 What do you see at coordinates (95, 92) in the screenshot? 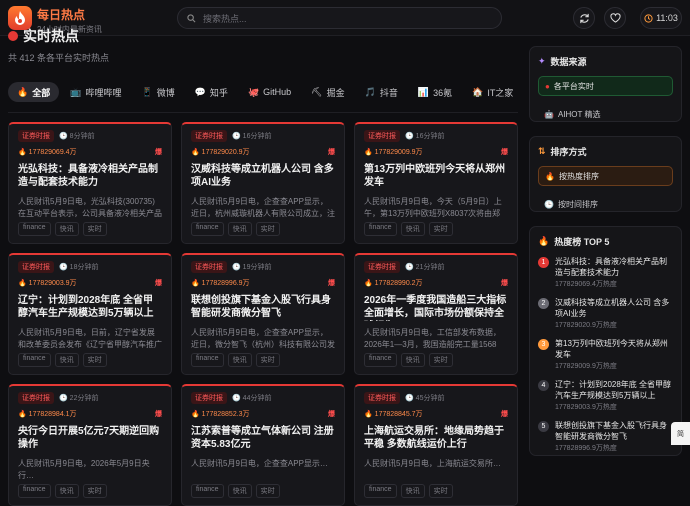
I see `tab-1: 📺 哔哩哔哩` at bounding box center [95, 92].